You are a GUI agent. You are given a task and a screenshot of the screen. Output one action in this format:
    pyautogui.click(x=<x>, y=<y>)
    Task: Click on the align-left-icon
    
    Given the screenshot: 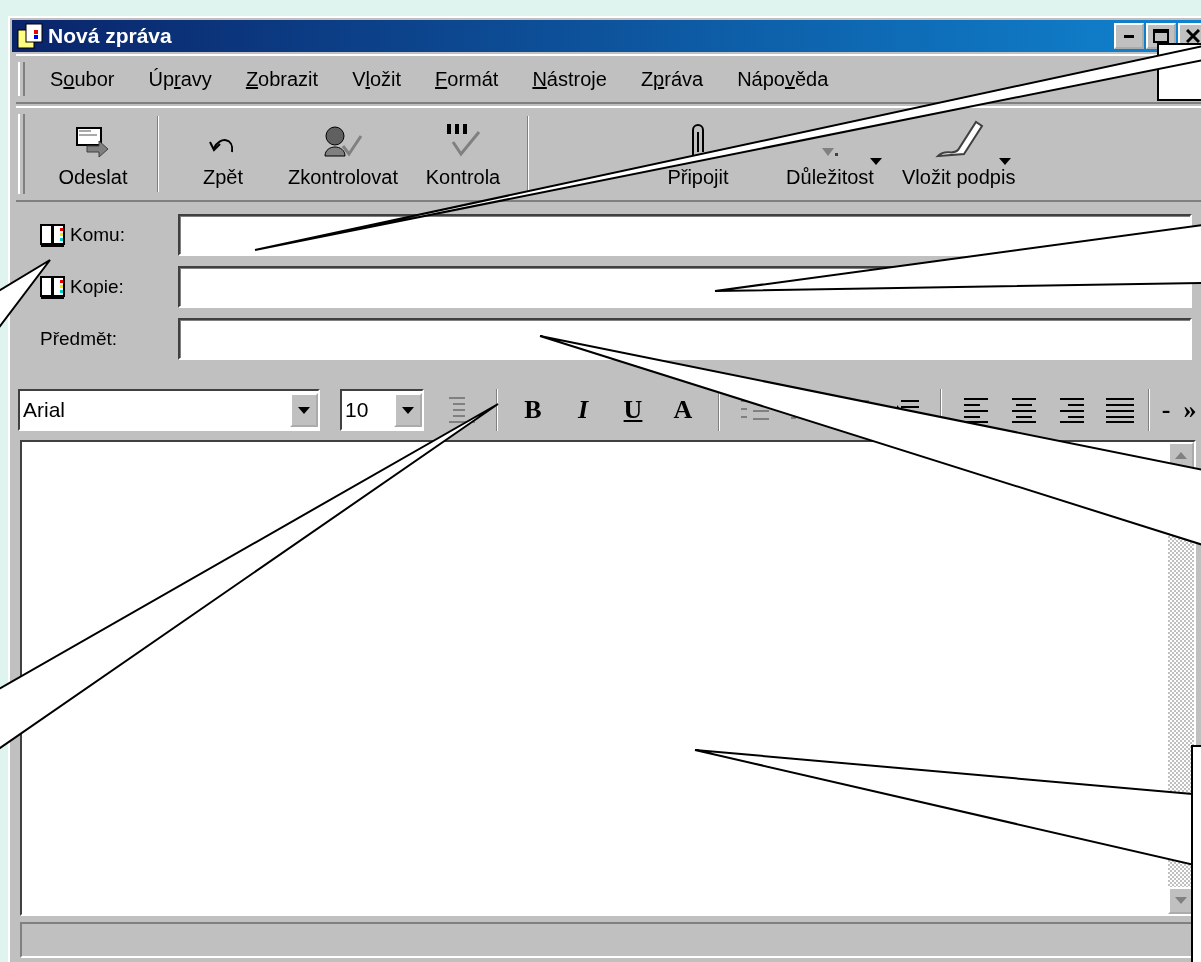 What is the action you would take?
    pyautogui.click(x=976, y=410)
    